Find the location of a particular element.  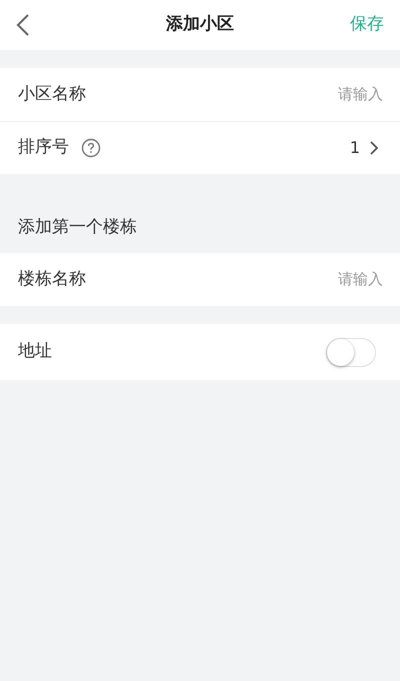

toggle-switch is located at coordinates (351, 352).